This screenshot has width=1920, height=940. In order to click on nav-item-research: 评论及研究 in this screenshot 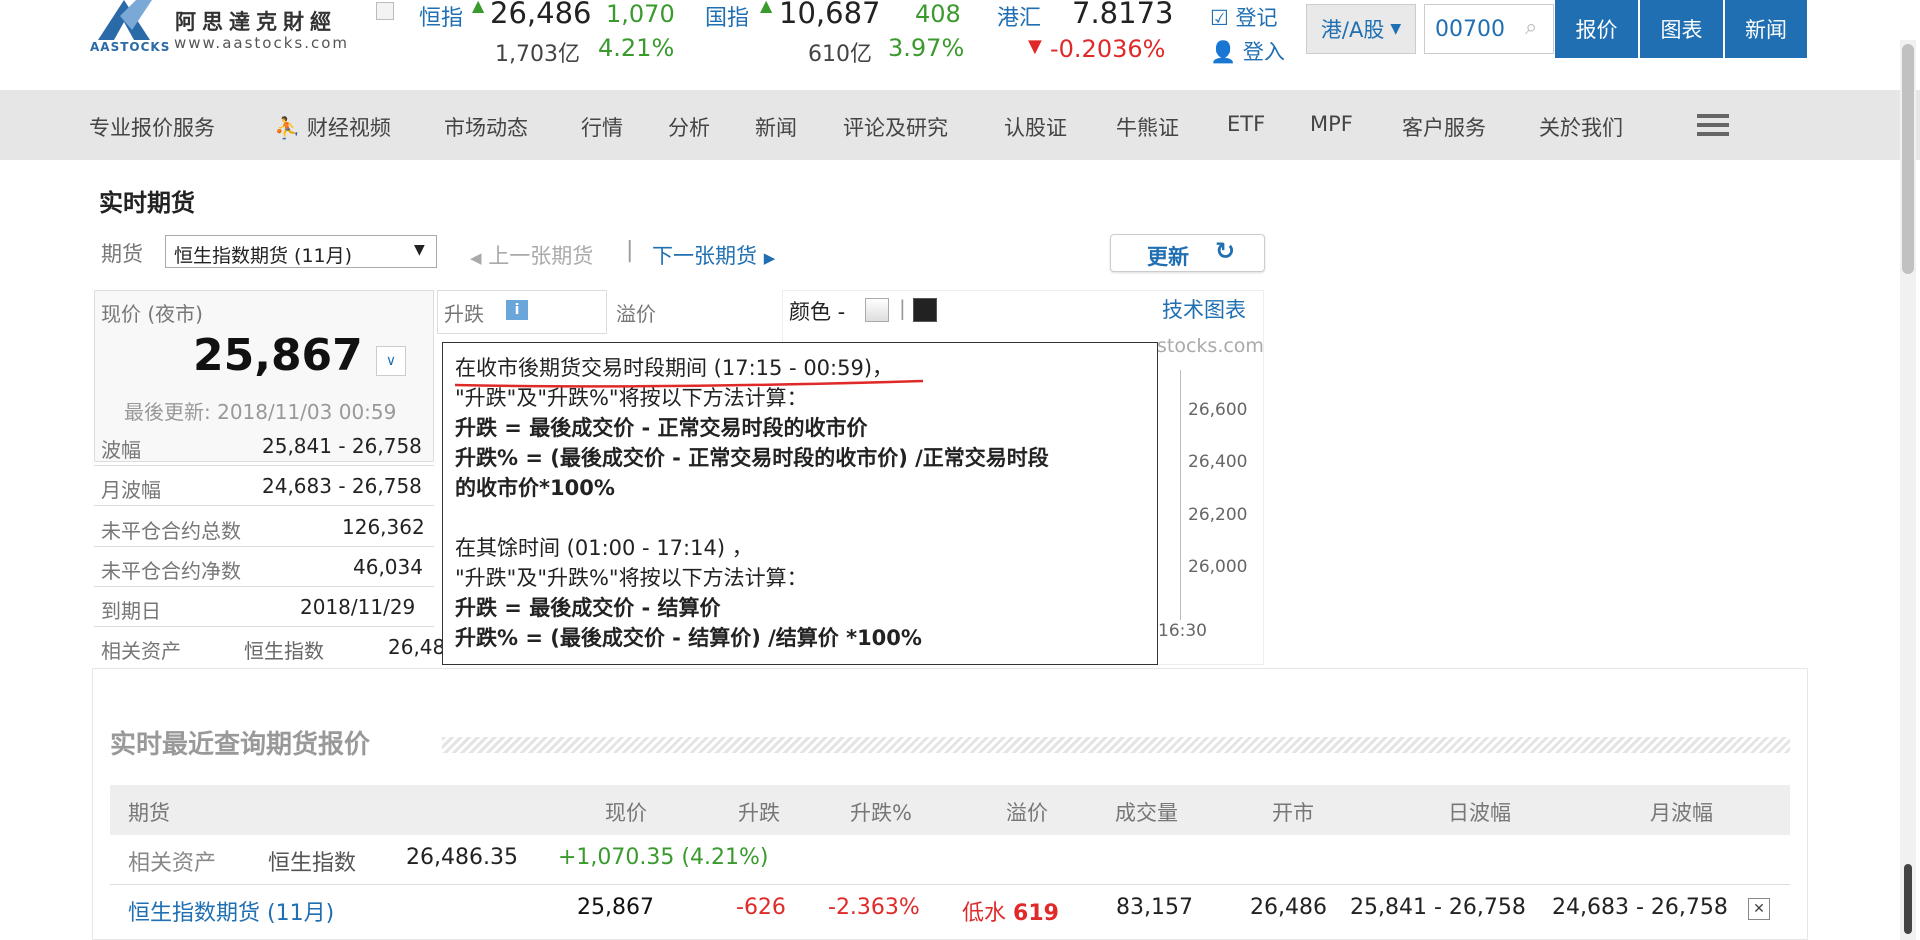, I will do `click(895, 127)`.